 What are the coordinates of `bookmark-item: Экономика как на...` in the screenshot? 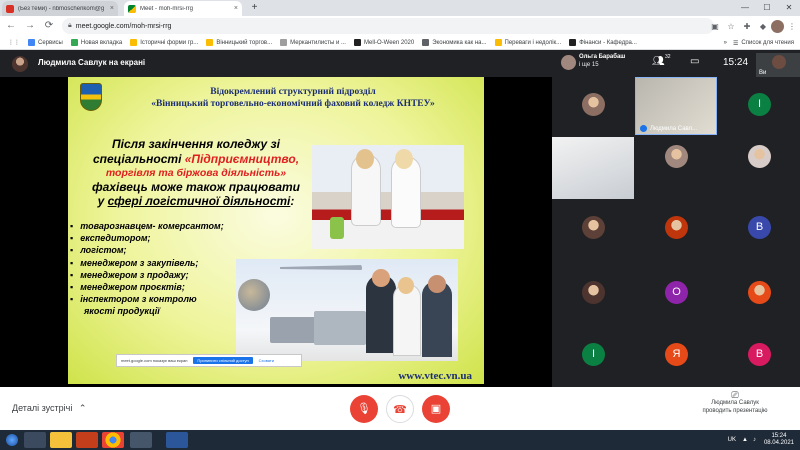 It's located at (454, 42).